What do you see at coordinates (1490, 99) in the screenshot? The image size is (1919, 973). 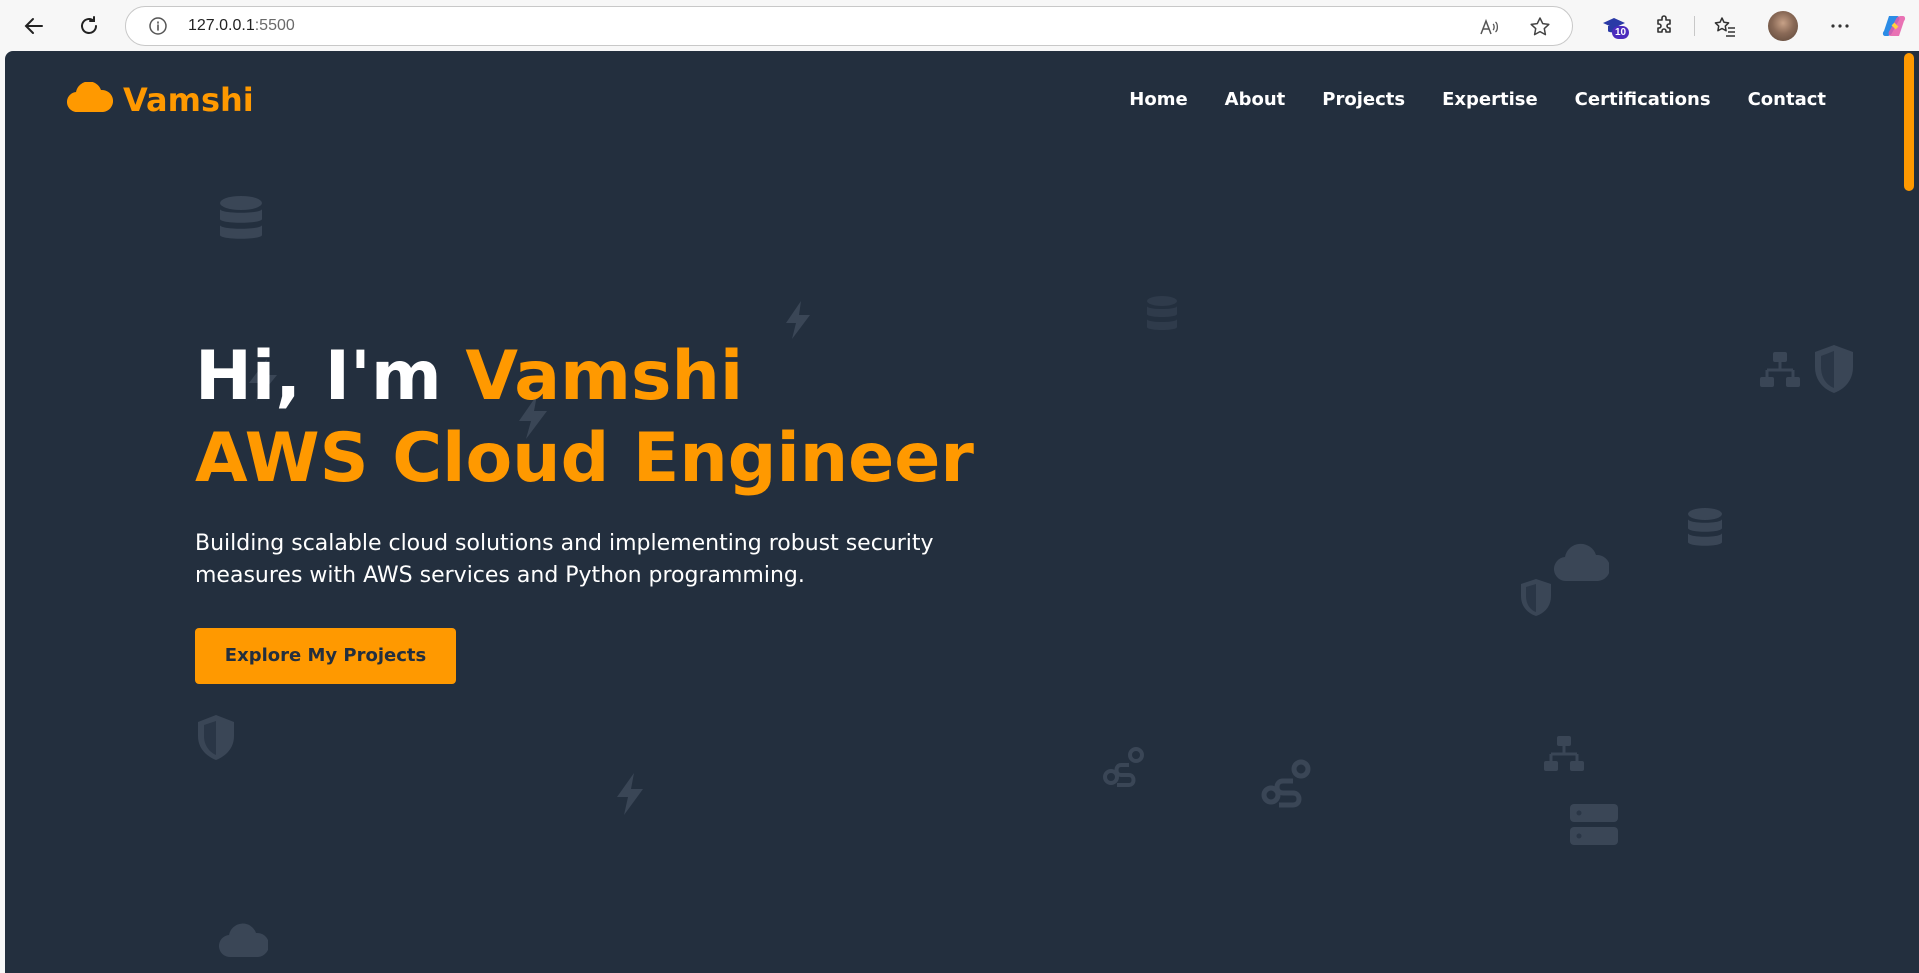 I see `nav-expertise: Expertise` at bounding box center [1490, 99].